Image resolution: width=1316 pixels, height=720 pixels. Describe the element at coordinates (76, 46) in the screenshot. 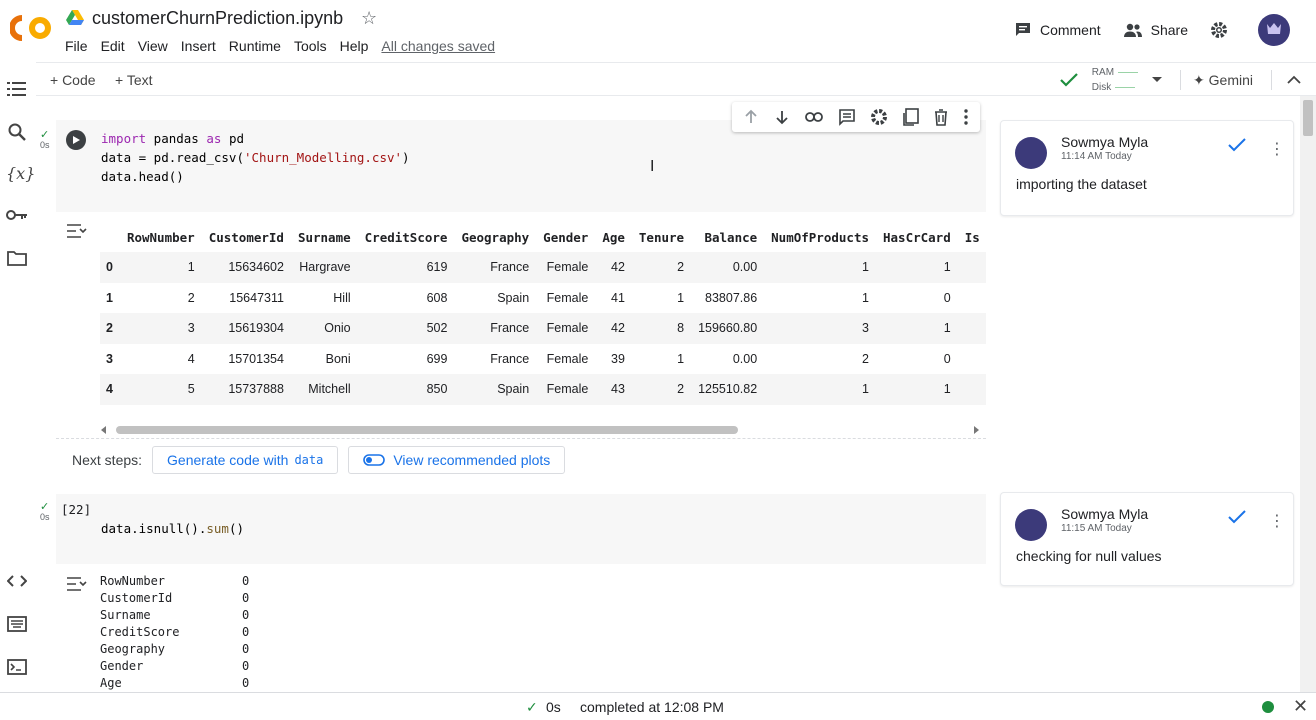

I see `menu-file: File` at that location.